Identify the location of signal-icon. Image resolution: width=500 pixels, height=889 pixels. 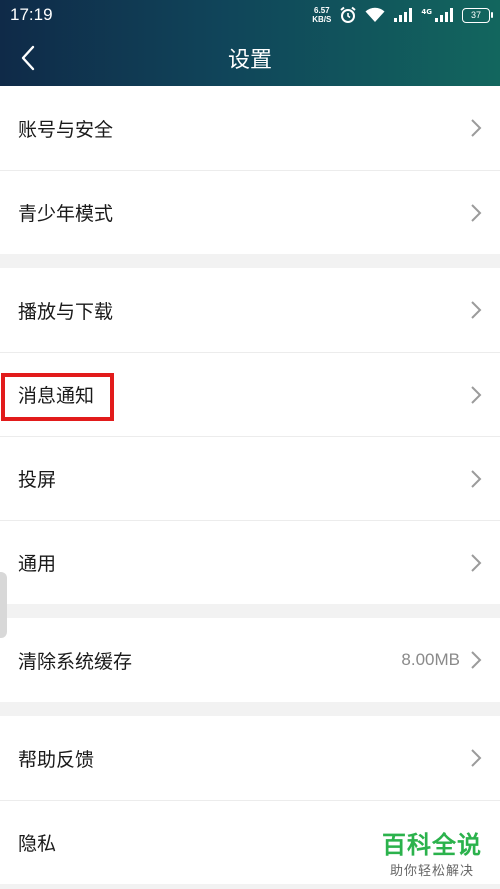
(403, 15).